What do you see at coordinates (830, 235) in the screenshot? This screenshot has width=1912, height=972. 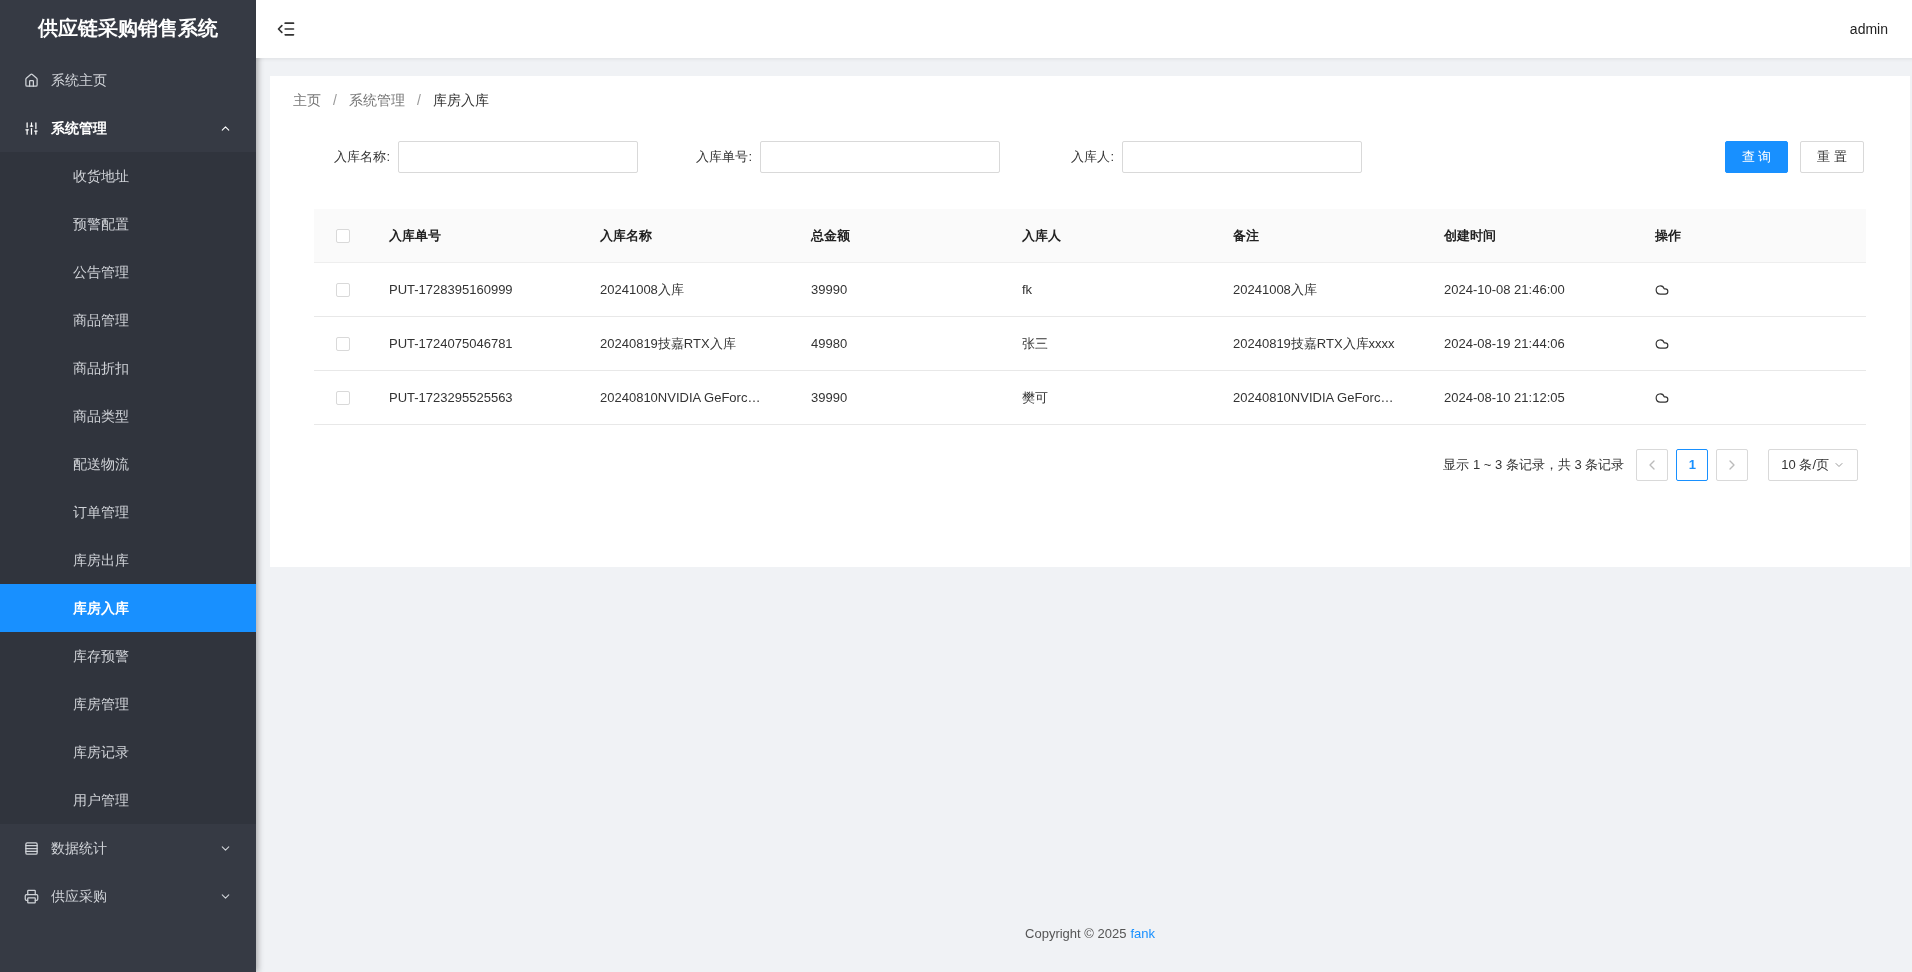 I see `column-header: 总金额` at bounding box center [830, 235].